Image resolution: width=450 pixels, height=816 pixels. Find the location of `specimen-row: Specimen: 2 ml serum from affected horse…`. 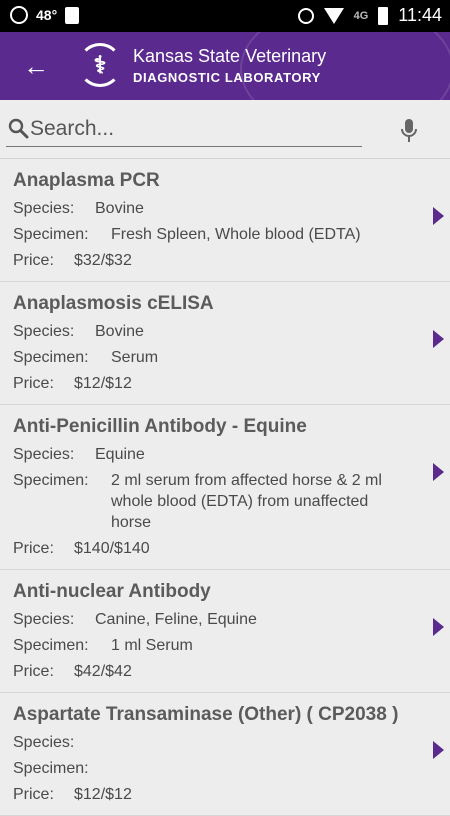

specimen-row: Specimen: 2 ml serum from affected horse… is located at coordinates (211, 501).